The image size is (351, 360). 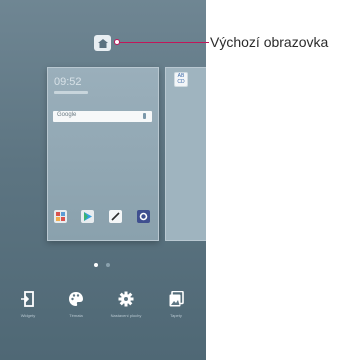 What do you see at coordinates (60, 216) in the screenshot?
I see `app-folder-icon` at bounding box center [60, 216].